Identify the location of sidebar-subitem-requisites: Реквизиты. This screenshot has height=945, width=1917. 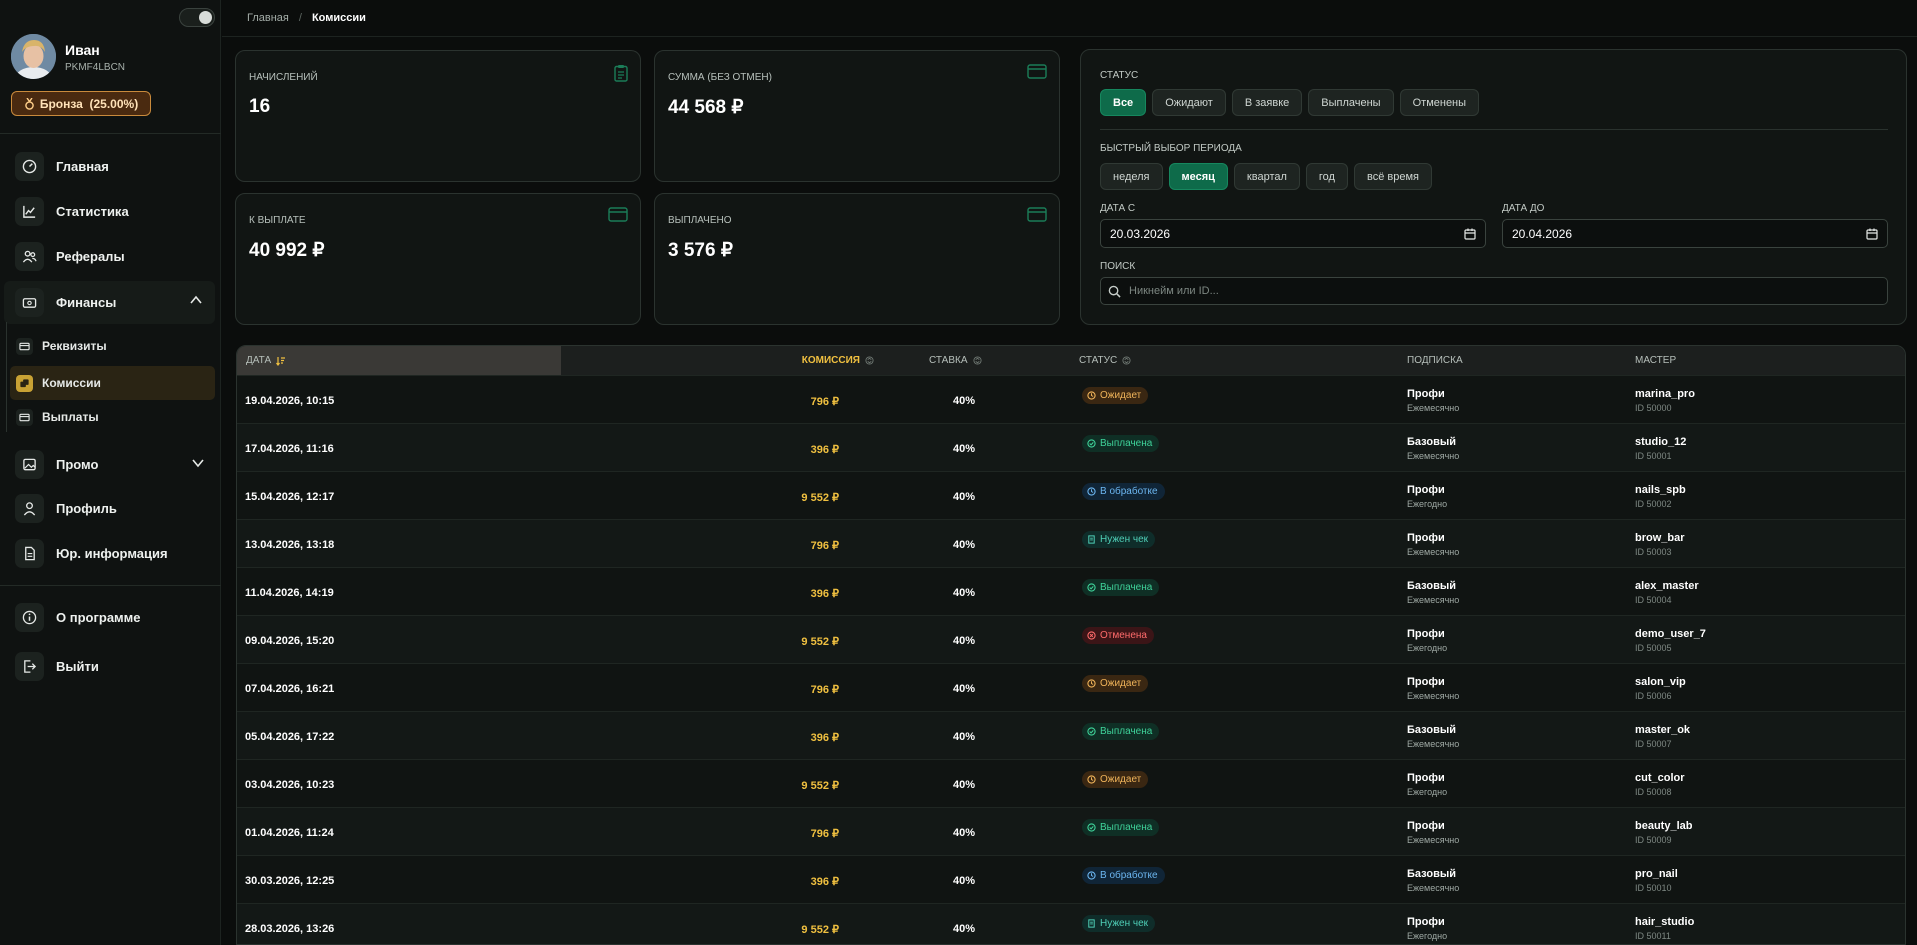
(112, 346).